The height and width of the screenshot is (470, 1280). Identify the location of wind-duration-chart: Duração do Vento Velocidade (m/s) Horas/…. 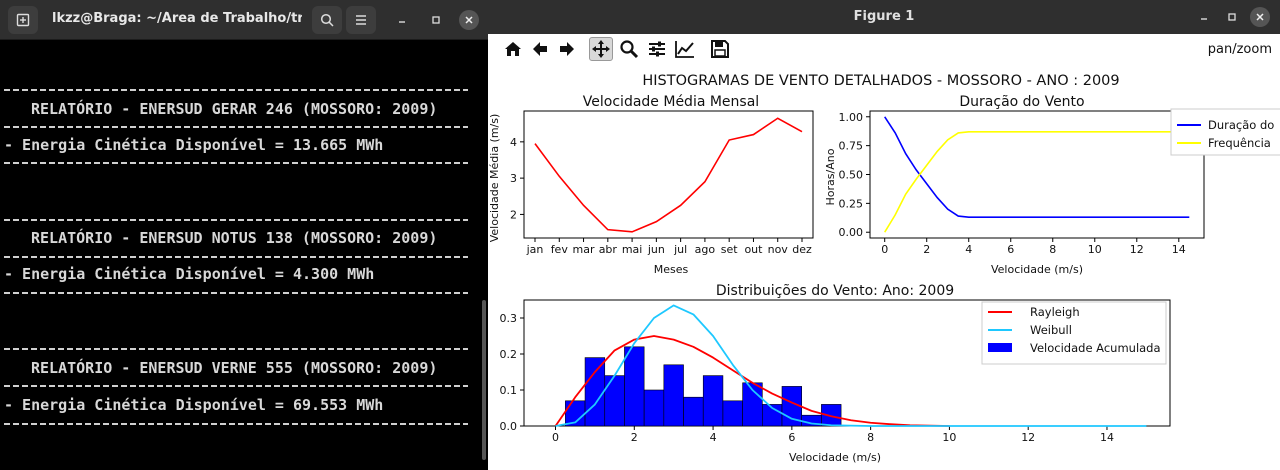
(1052, 185).